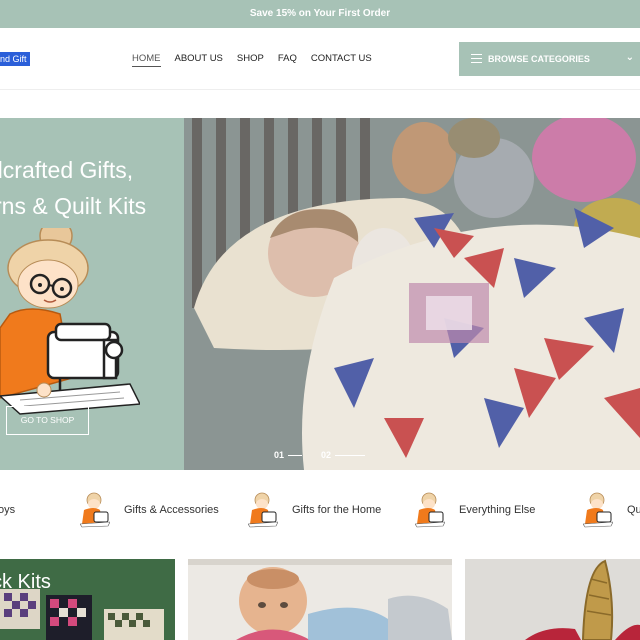 The height and width of the screenshot is (640, 640). I want to click on category-label: Gifts & Accessories, so click(171, 510).